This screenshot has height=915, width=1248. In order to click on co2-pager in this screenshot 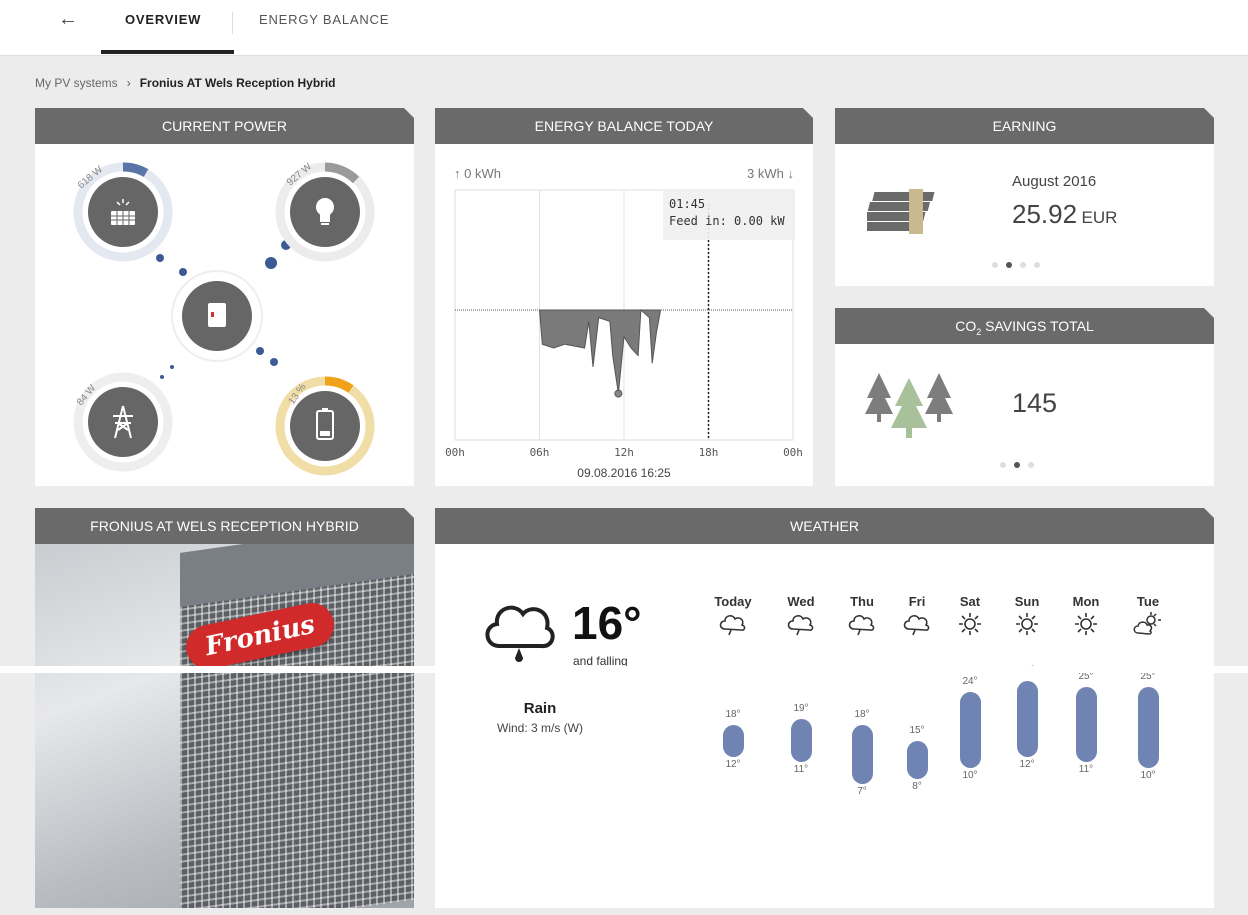, I will do `click(1017, 465)`.